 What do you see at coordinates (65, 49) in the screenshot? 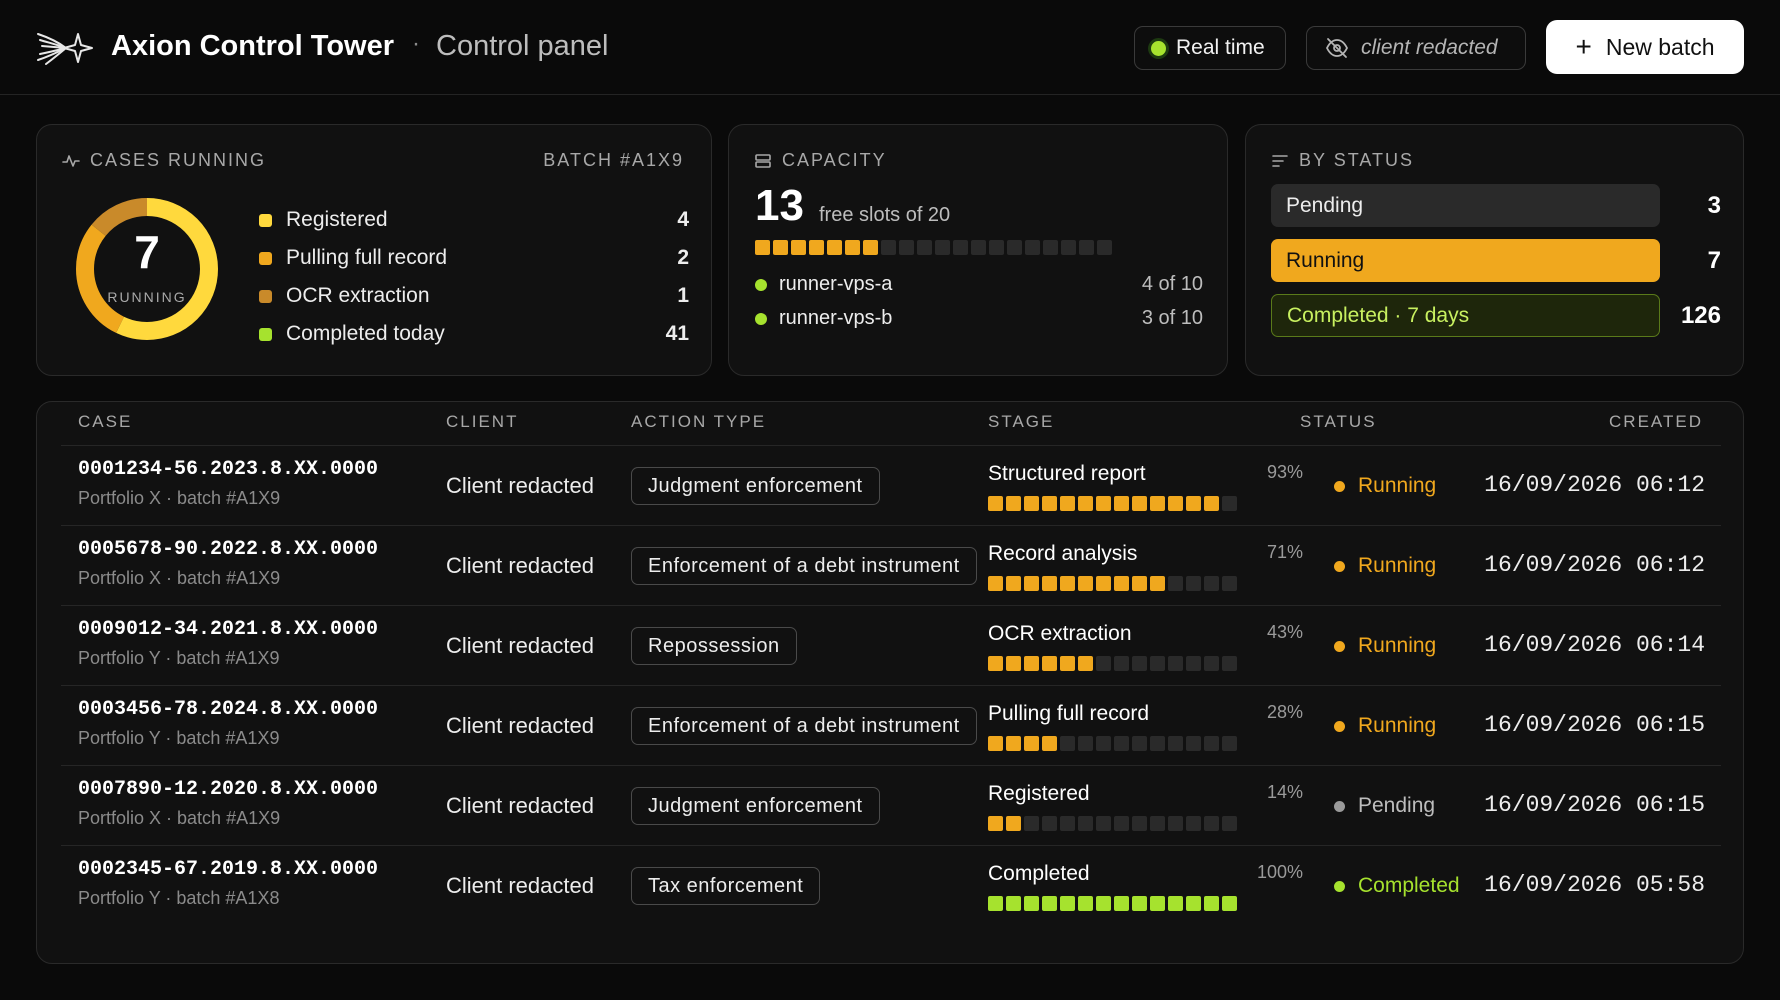
I see `axion-logo-icon` at bounding box center [65, 49].